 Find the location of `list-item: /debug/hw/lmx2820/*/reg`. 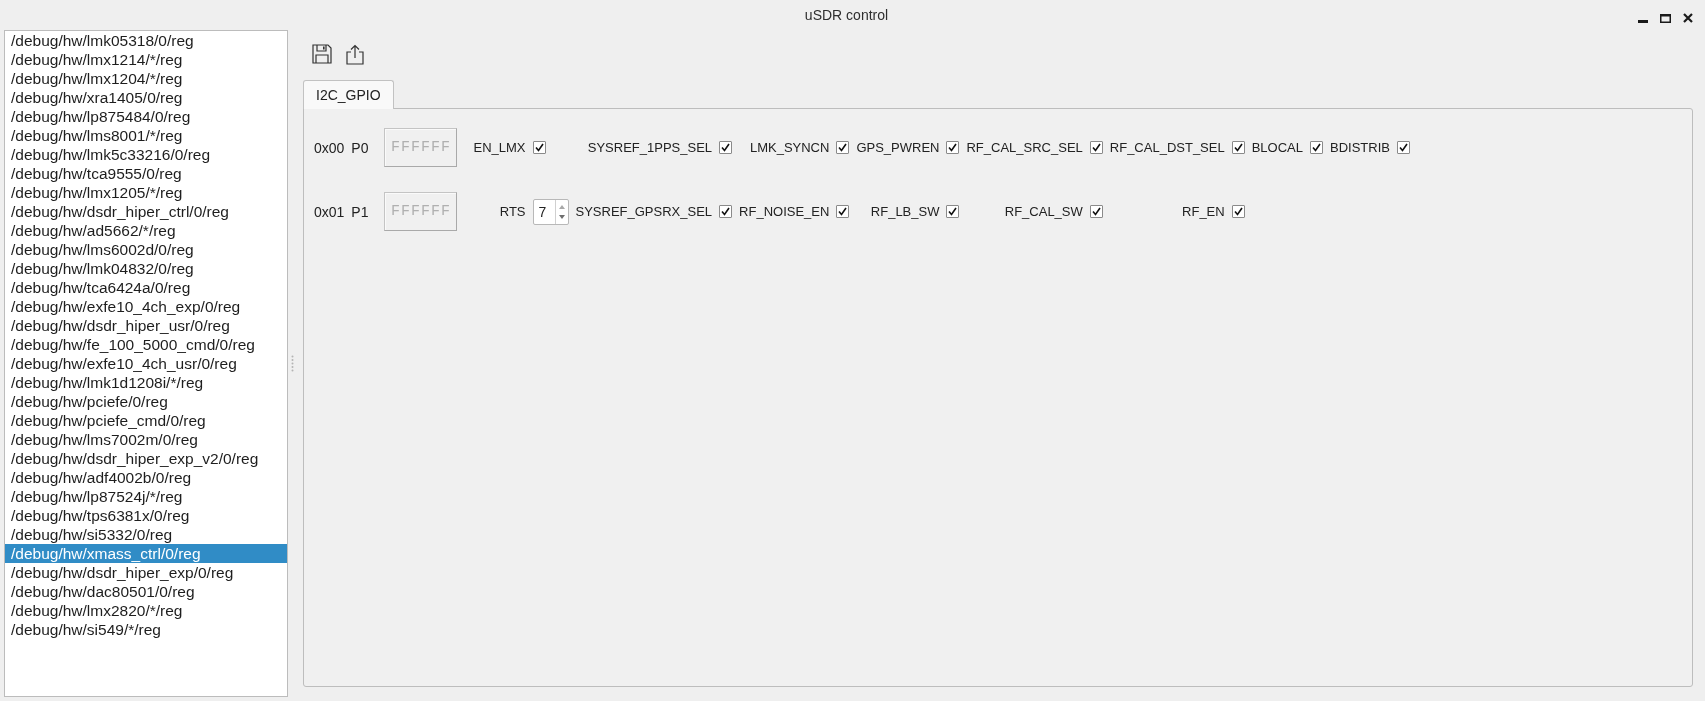

list-item: /debug/hw/lmx2820/*/reg is located at coordinates (146, 610).